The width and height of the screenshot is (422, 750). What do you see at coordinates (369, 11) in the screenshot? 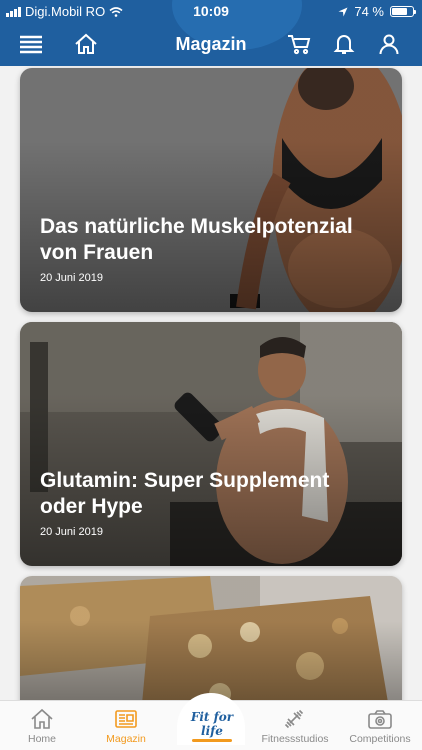
I see `battery-percent: 74 %` at bounding box center [369, 11].